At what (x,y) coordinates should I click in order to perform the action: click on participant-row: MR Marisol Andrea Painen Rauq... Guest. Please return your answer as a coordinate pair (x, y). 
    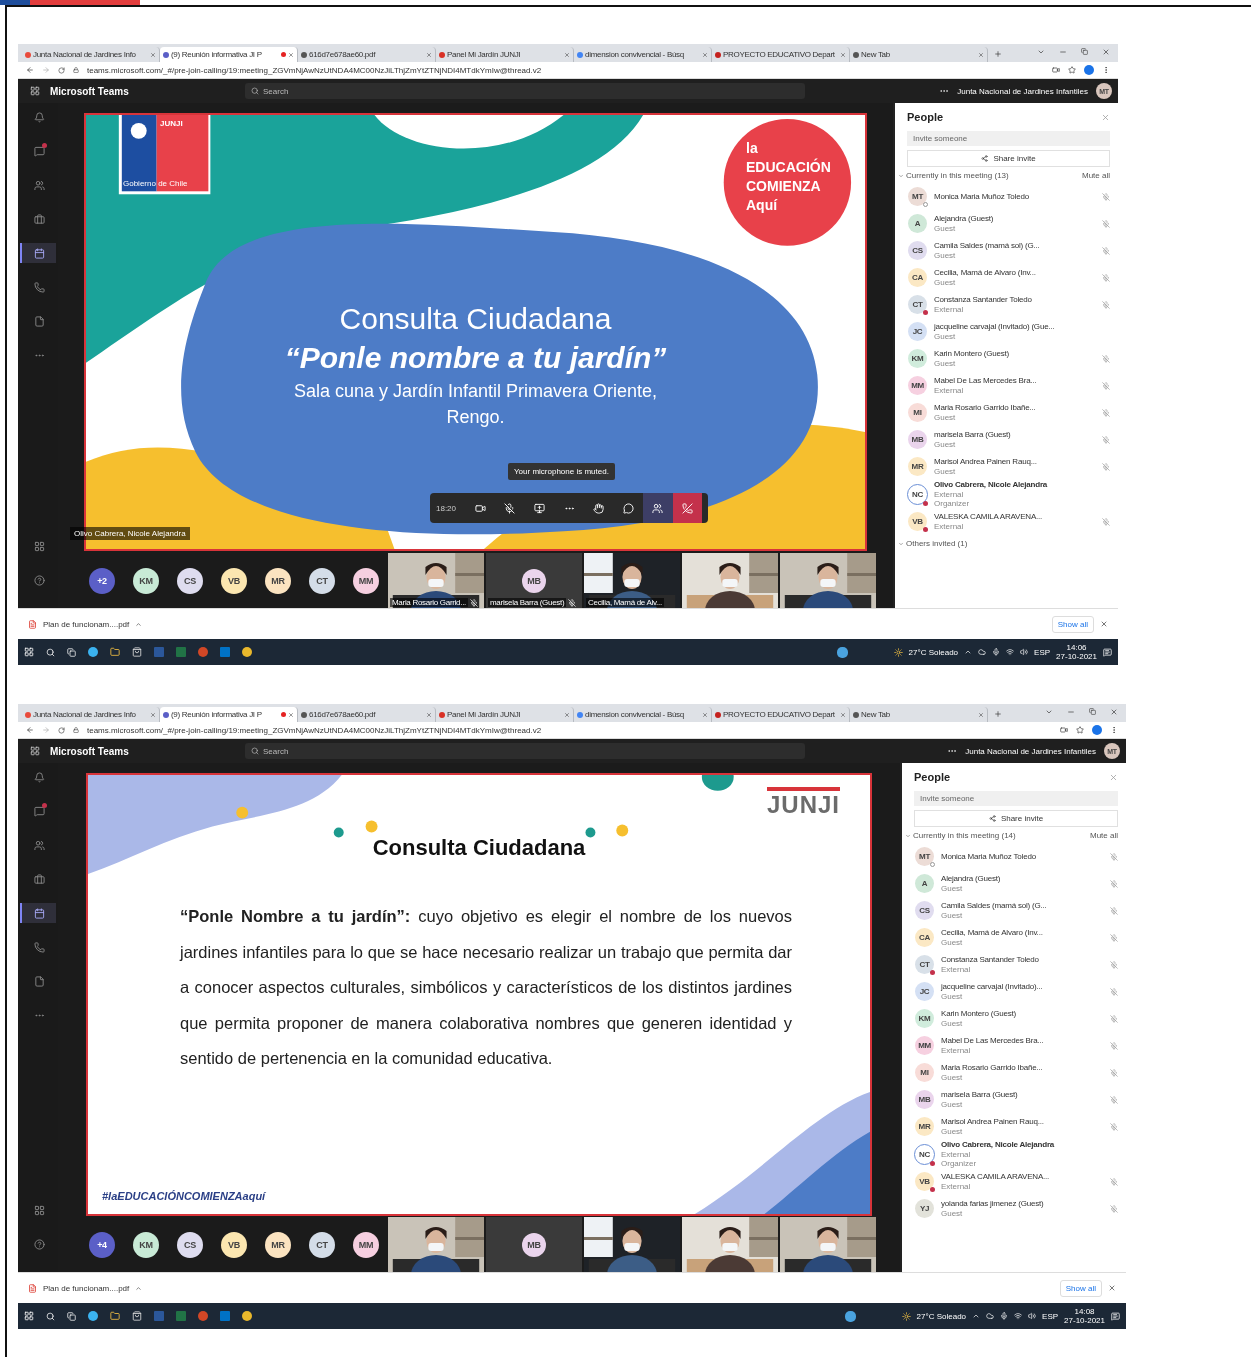
    Looking at the image, I should click on (1008, 466).